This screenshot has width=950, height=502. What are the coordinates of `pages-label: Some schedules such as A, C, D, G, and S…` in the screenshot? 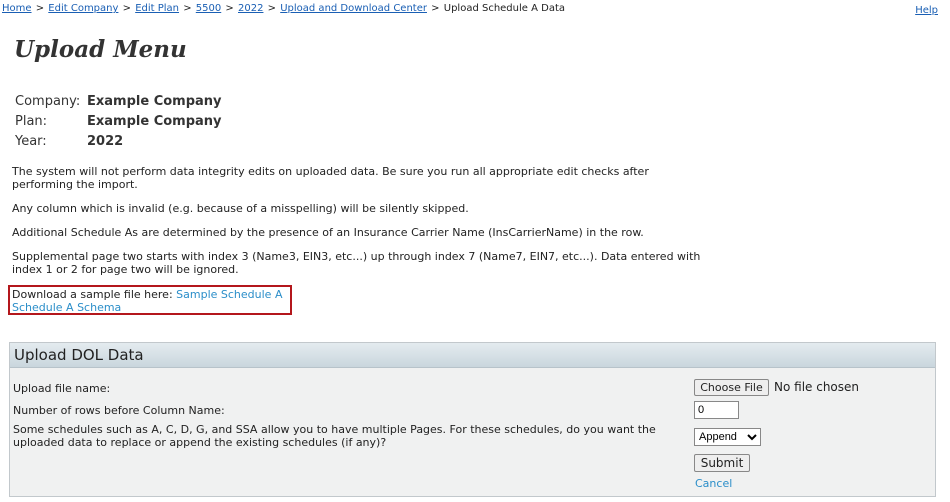 It's located at (334, 436).